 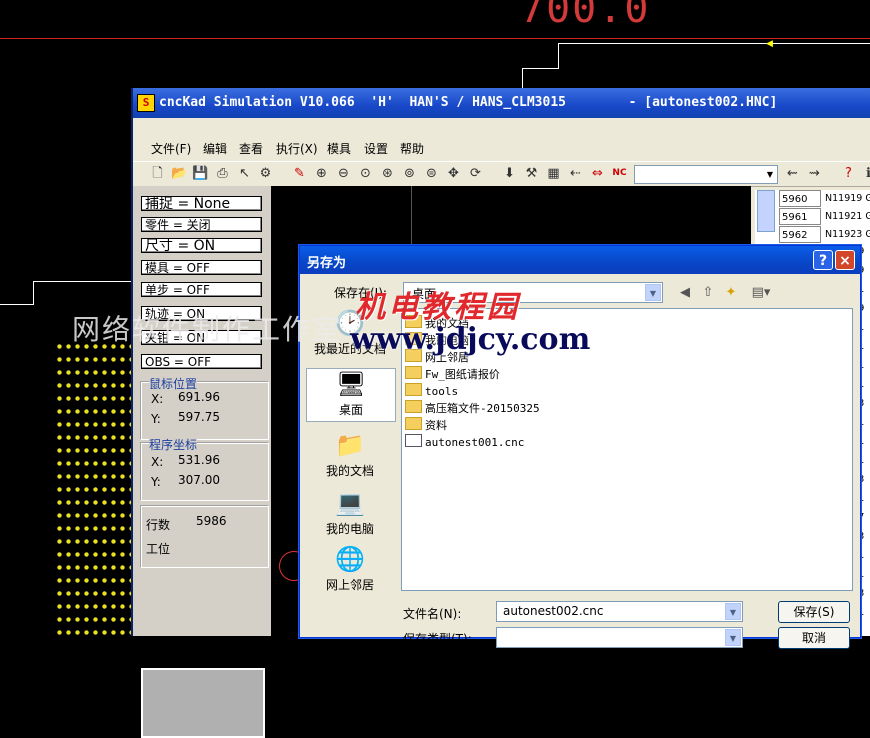 I want to click on filename-input: autonest002.cnc ▼, so click(x=619, y=611).